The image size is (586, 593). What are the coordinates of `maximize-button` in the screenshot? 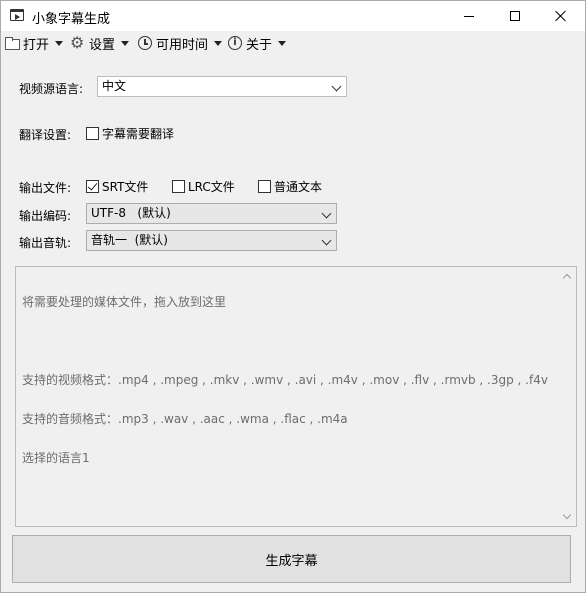 It's located at (515, 16).